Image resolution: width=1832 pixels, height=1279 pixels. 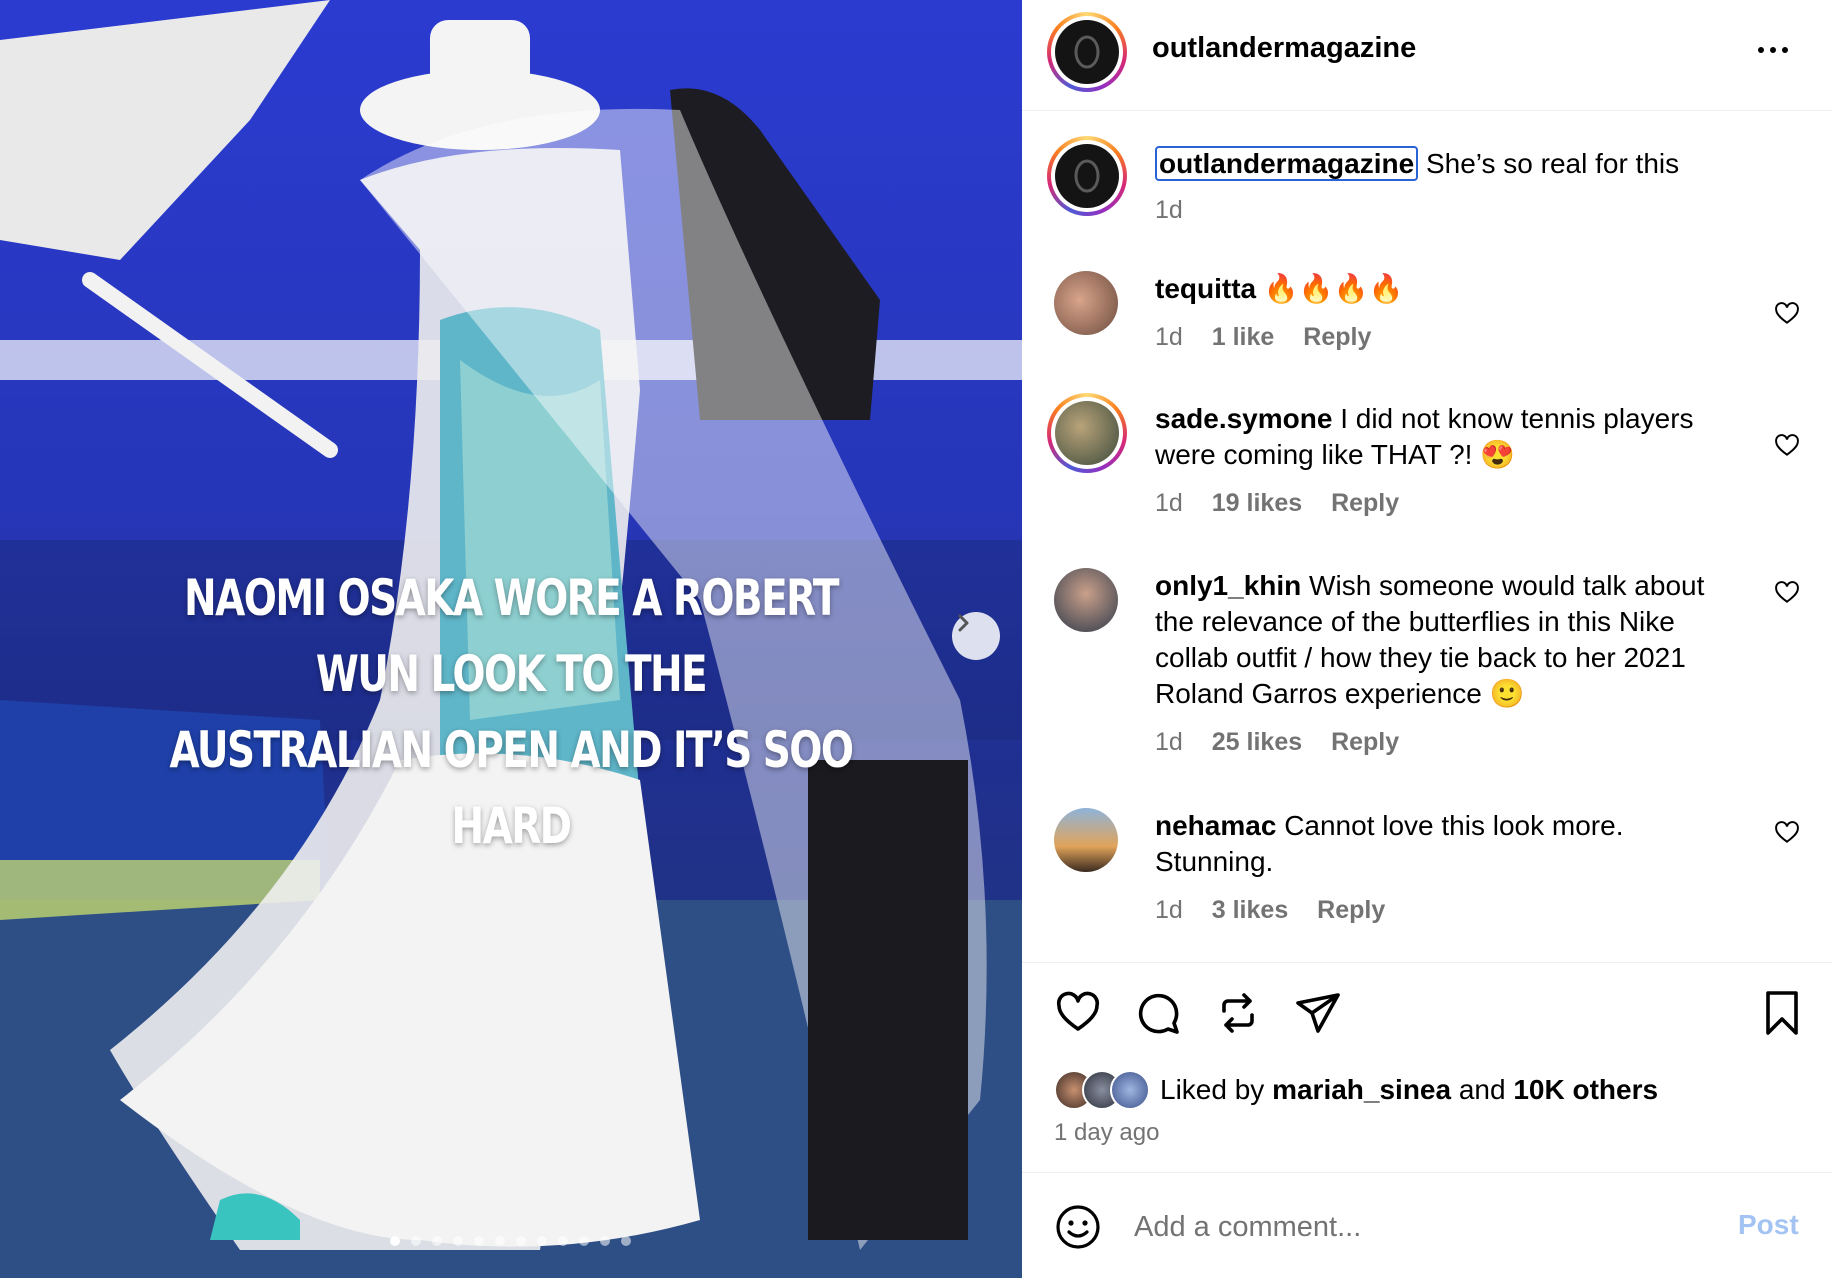 What do you see at coordinates (1585, 1089) in the screenshot?
I see `likes-others-count: 10K others` at bounding box center [1585, 1089].